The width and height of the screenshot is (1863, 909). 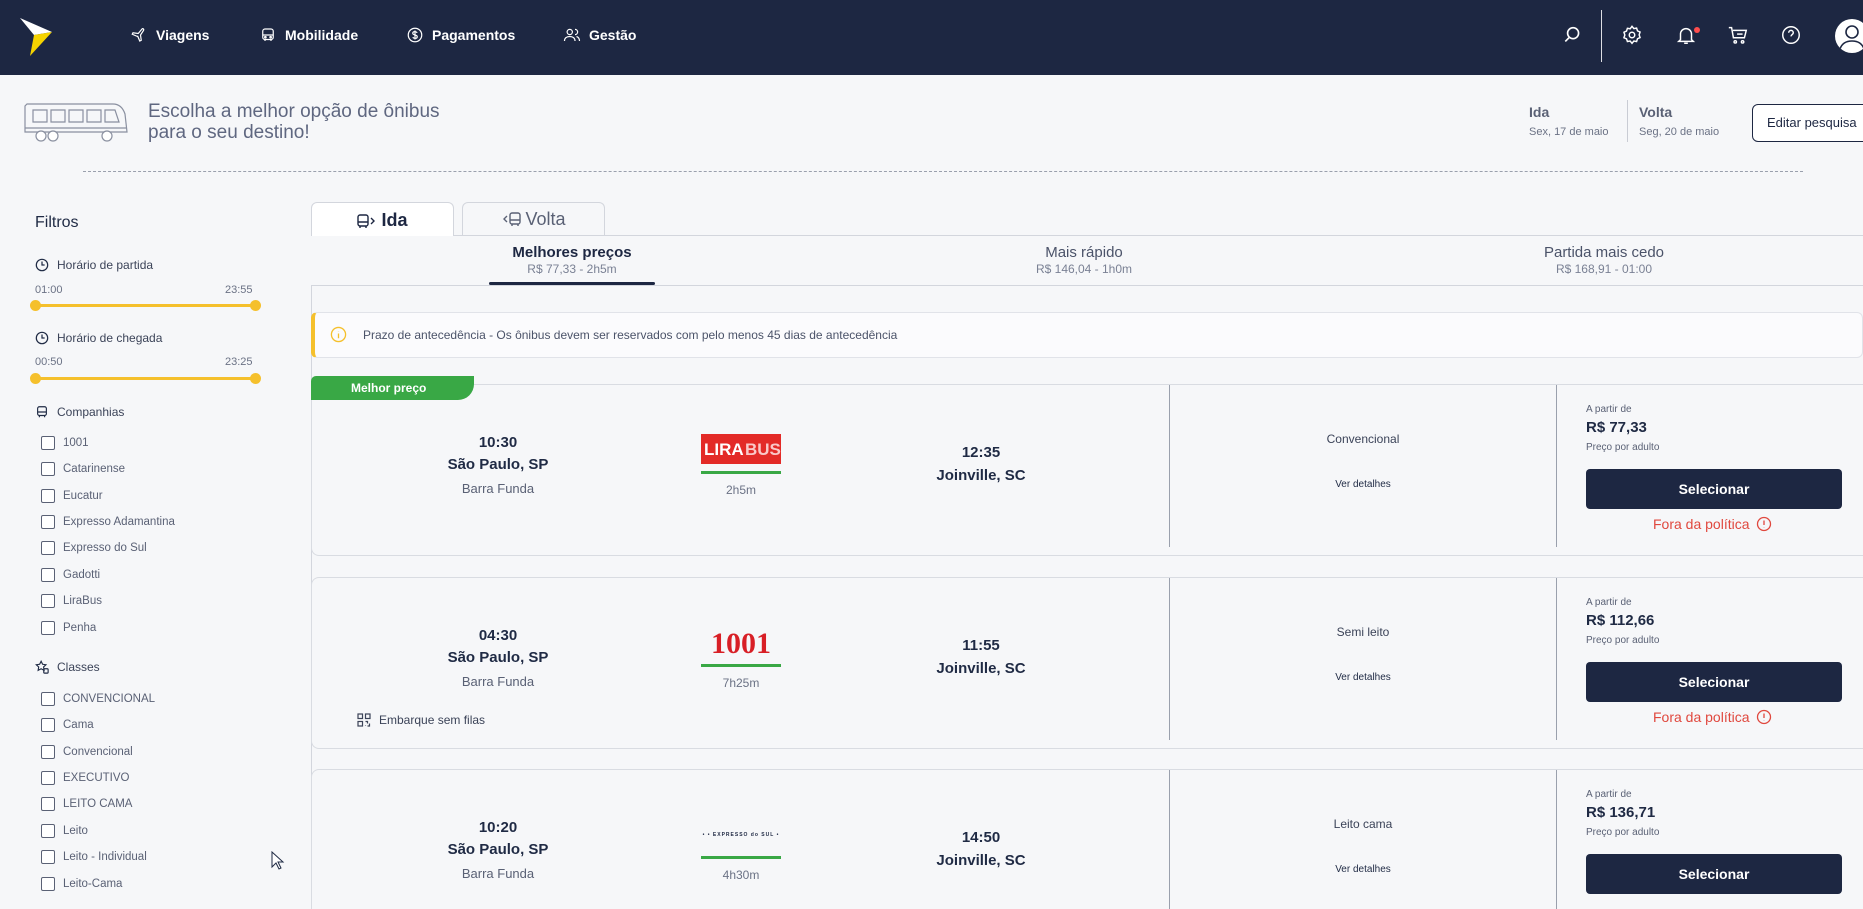 I want to click on company-checkbox-eucatur: Eucatur, so click(x=72, y=496).